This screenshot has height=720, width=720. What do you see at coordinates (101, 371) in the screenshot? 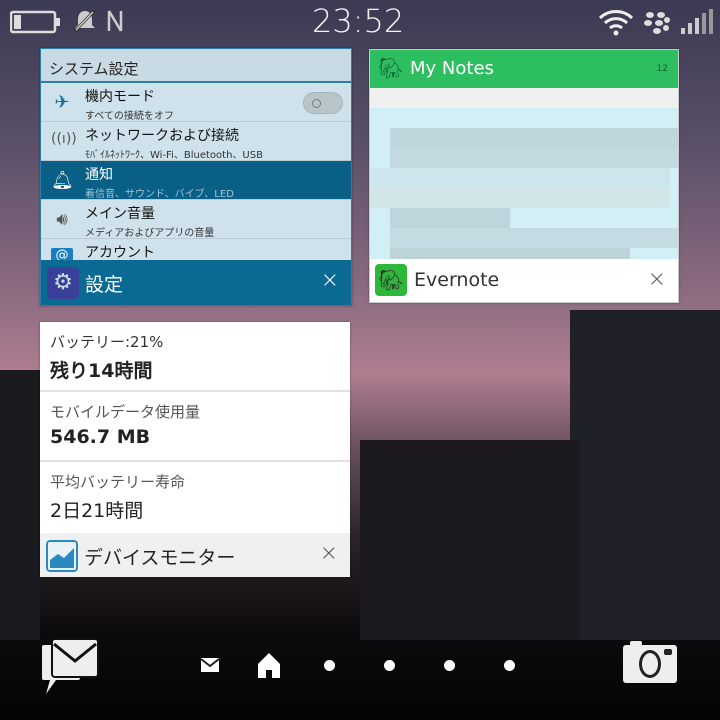
I see `battery-remaining: 残り14時間` at bounding box center [101, 371].